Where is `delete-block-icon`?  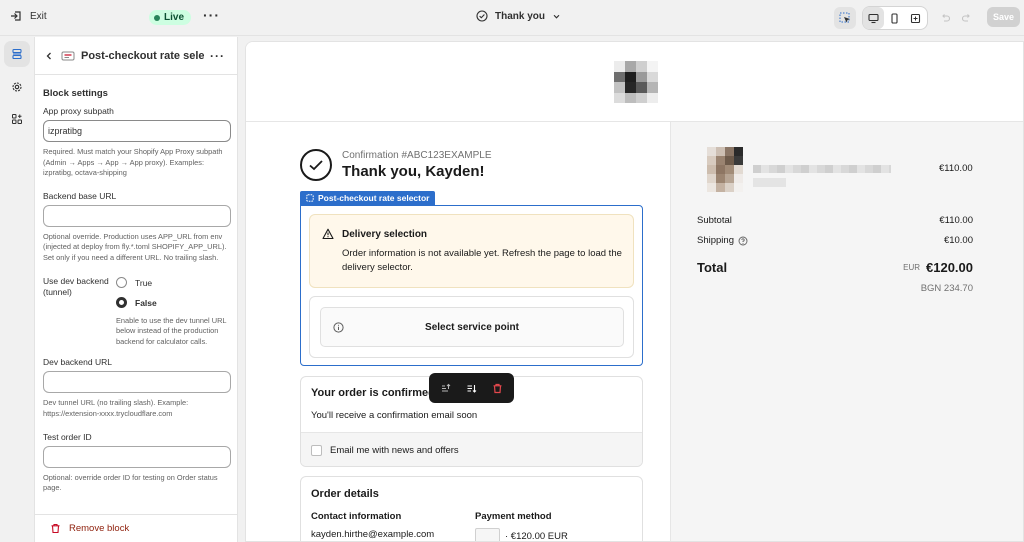 delete-block-icon is located at coordinates (497, 388).